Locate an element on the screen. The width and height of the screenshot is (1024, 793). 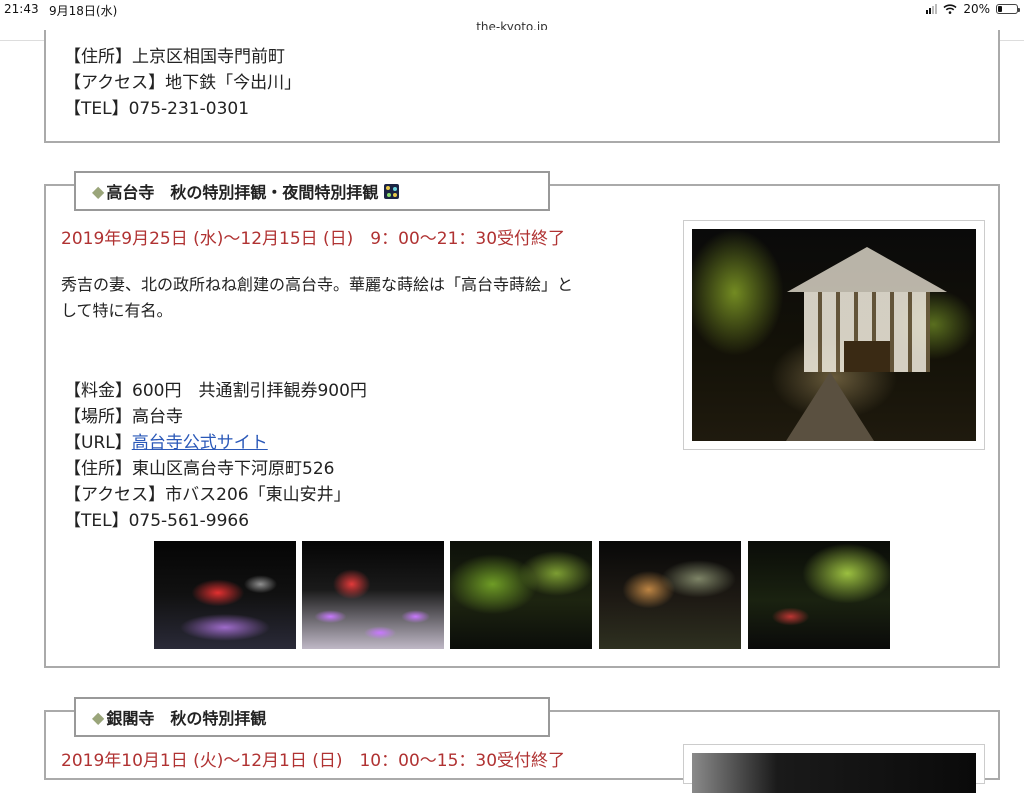
status-indicators: 20% is located at coordinates (973, 9).